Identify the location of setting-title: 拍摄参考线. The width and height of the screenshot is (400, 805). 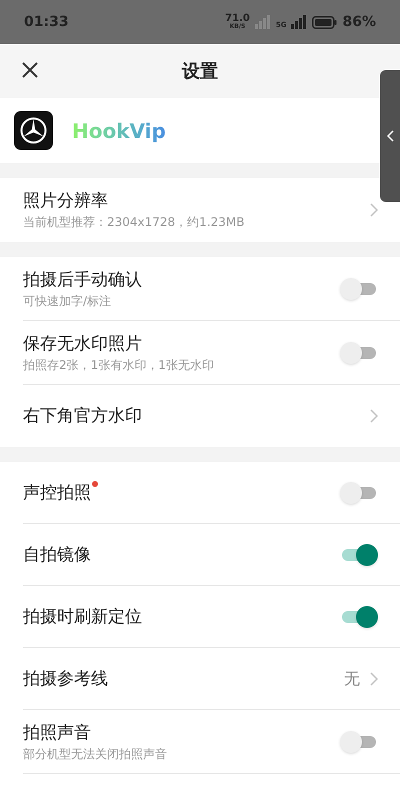
(65, 679).